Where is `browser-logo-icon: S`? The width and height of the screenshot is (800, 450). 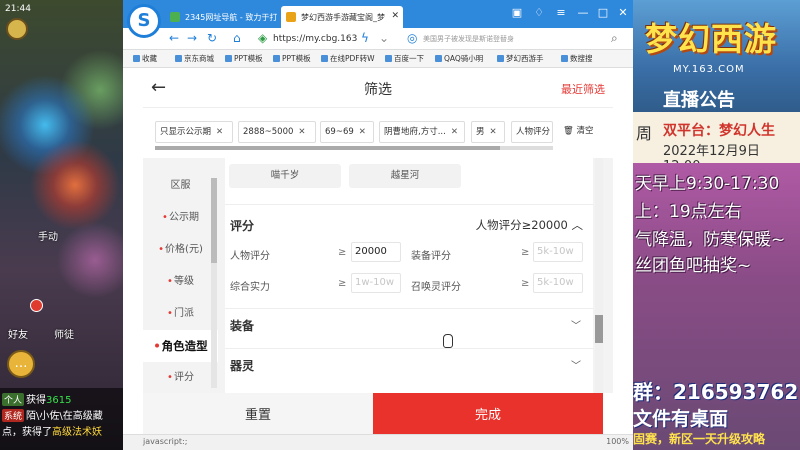 browser-logo-icon: S is located at coordinates (144, 21).